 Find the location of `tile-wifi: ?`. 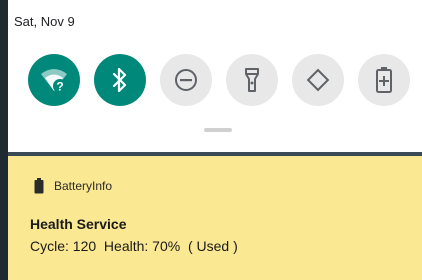

tile-wifi: ? is located at coordinates (54, 80).